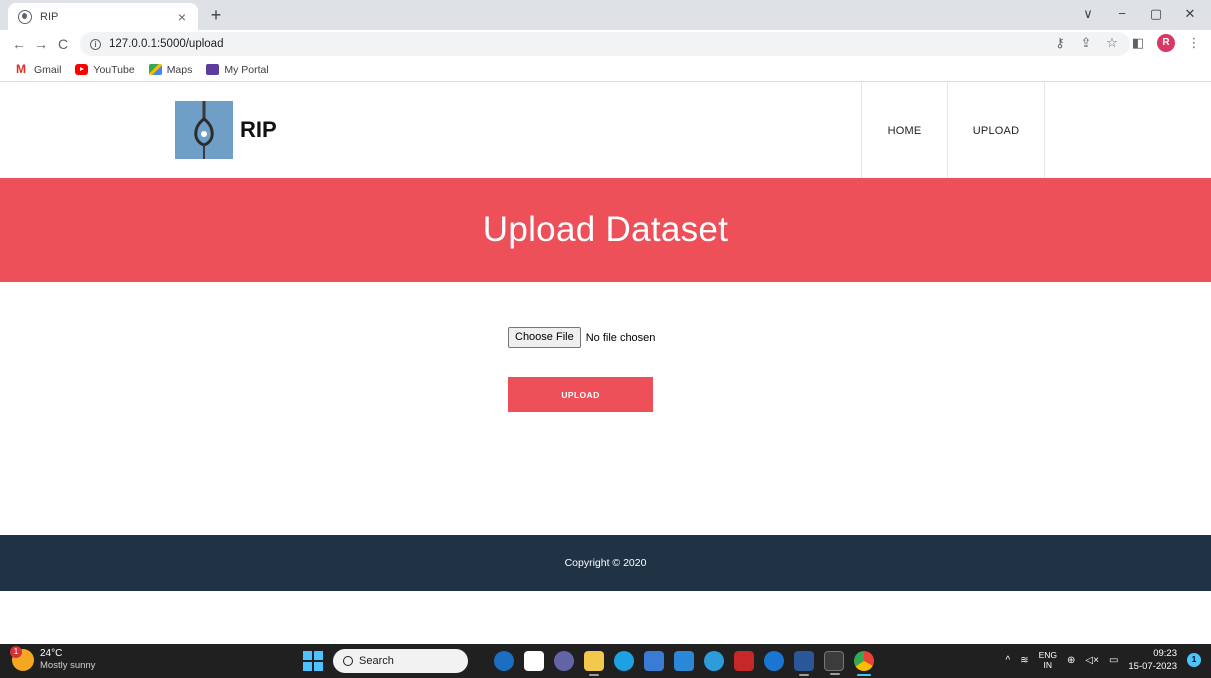 This screenshot has height=678, width=1211. Describe the element at coordinates (246, 69) in the screenshot. I see `bookmark-label: My Portal` at that location.